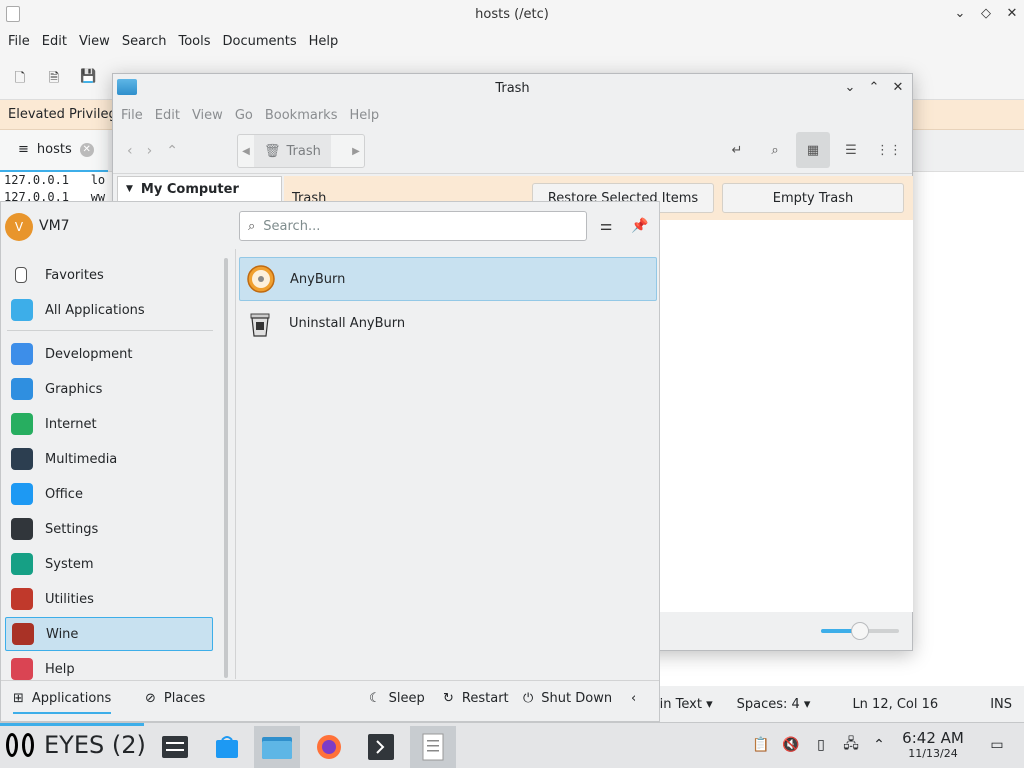 This screenshot has width=1024, height=768. Describe the element at coordinates (86, 149) in the screenshot. I see `tab-close-icon: ✕` at that location.